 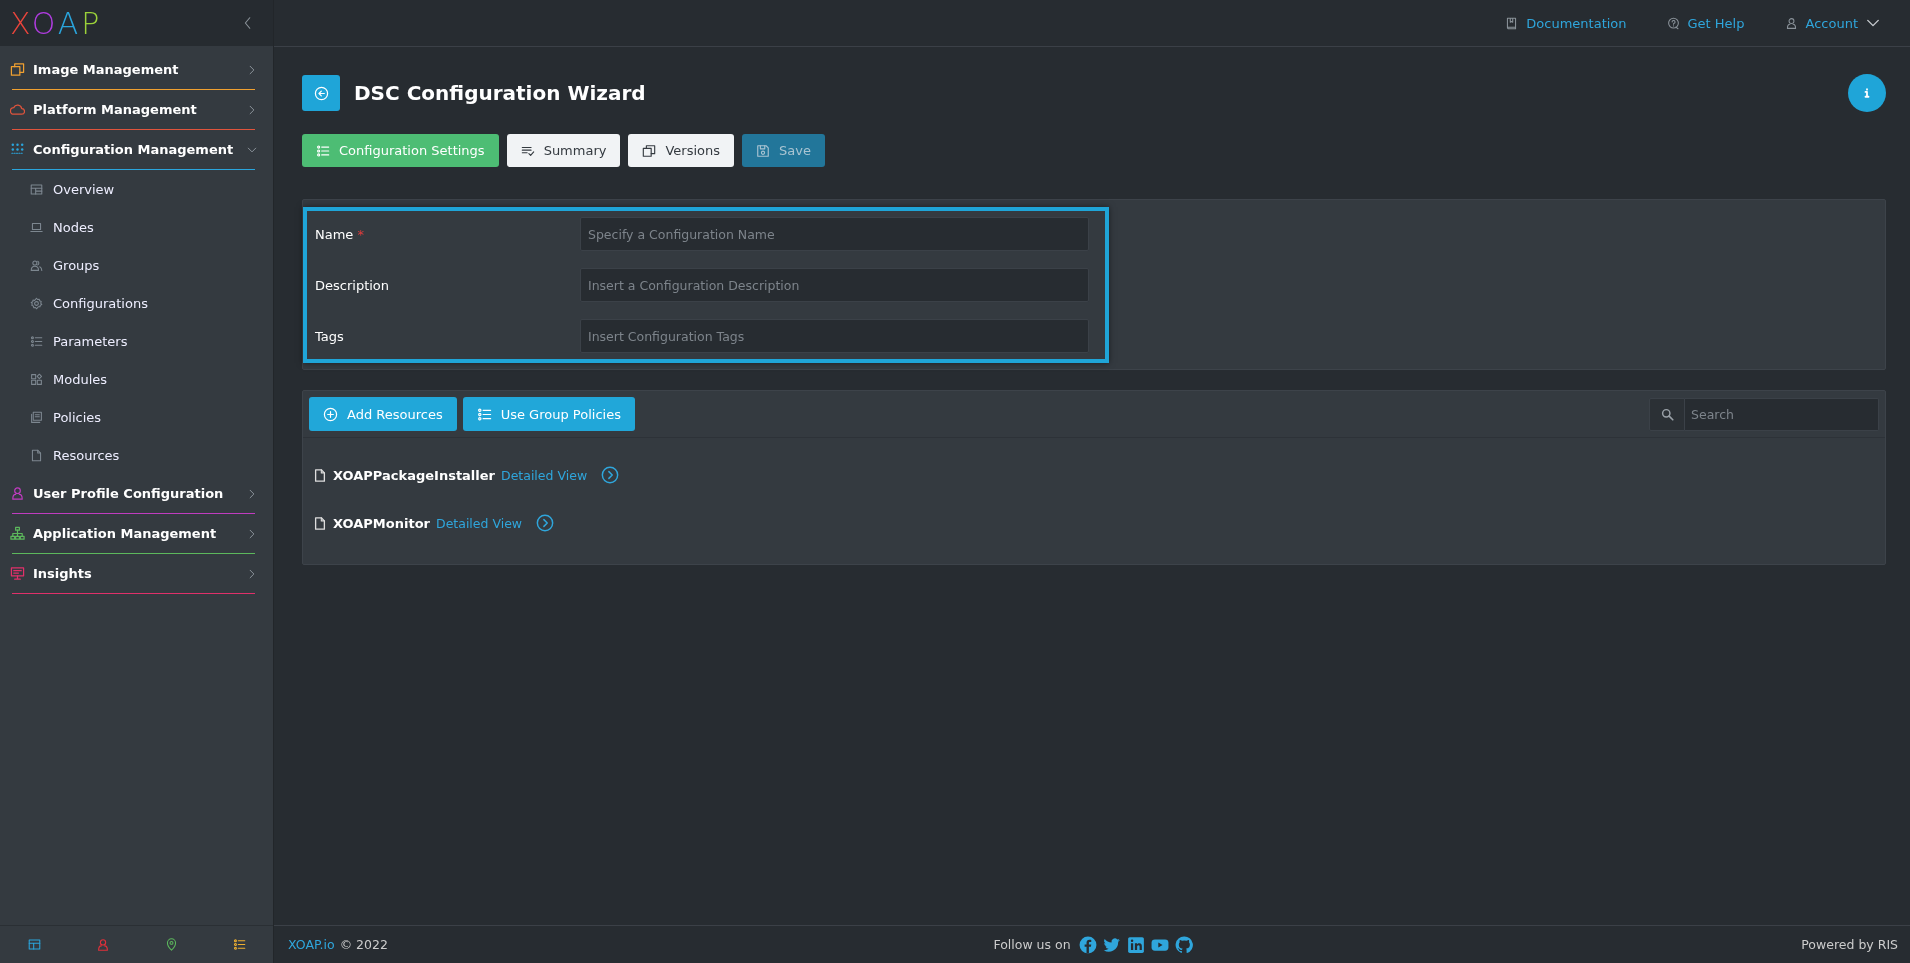 I want to click on documents-icon, so click(x=36, y=417).